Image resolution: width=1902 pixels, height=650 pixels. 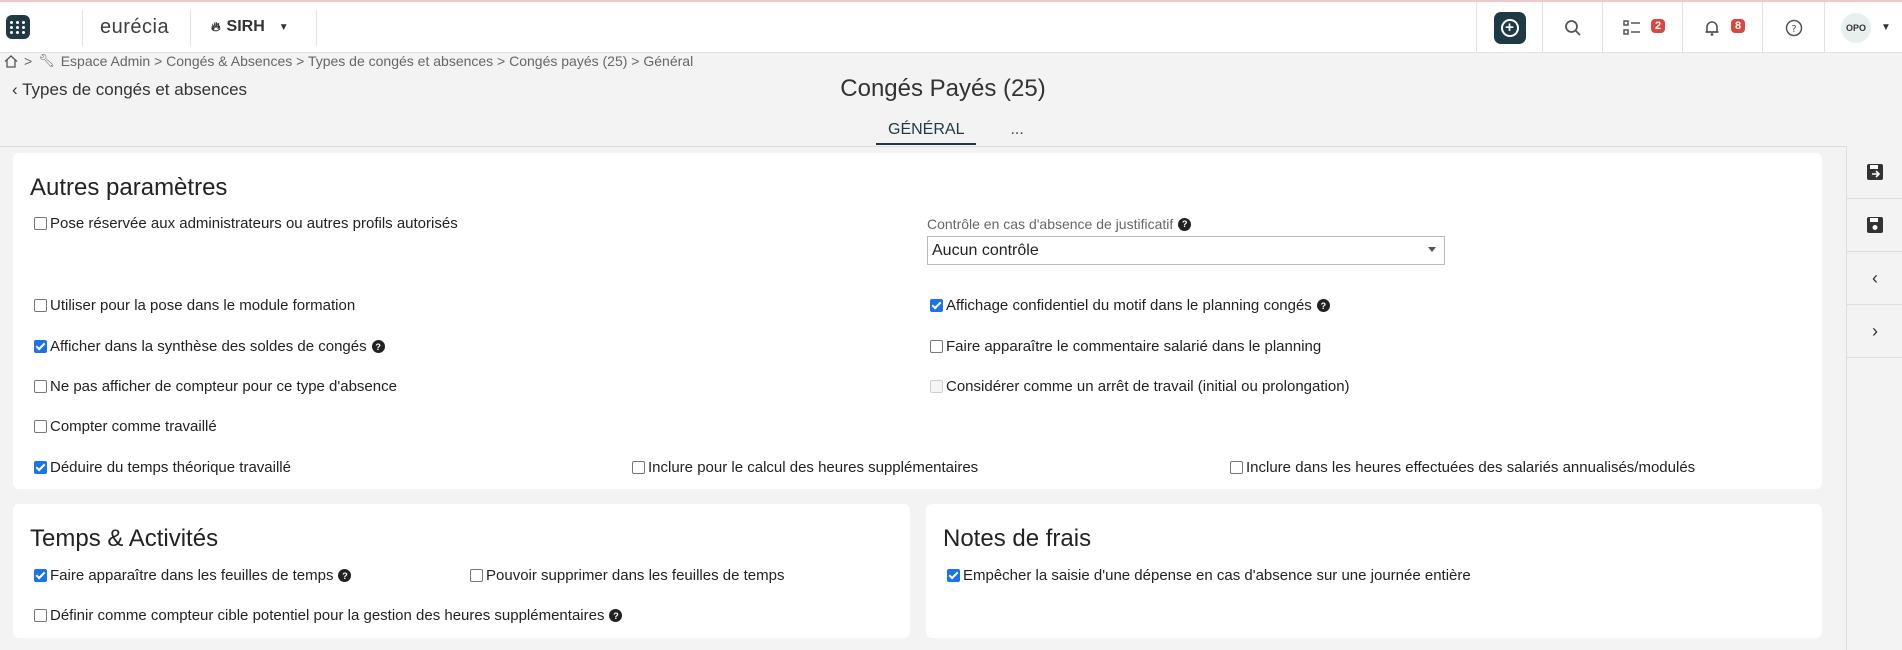 What do you see at coordinates (1863, 27) in the screenshot?
I see `user-menu: OPO ▼` at bounding box center [1863, 27].